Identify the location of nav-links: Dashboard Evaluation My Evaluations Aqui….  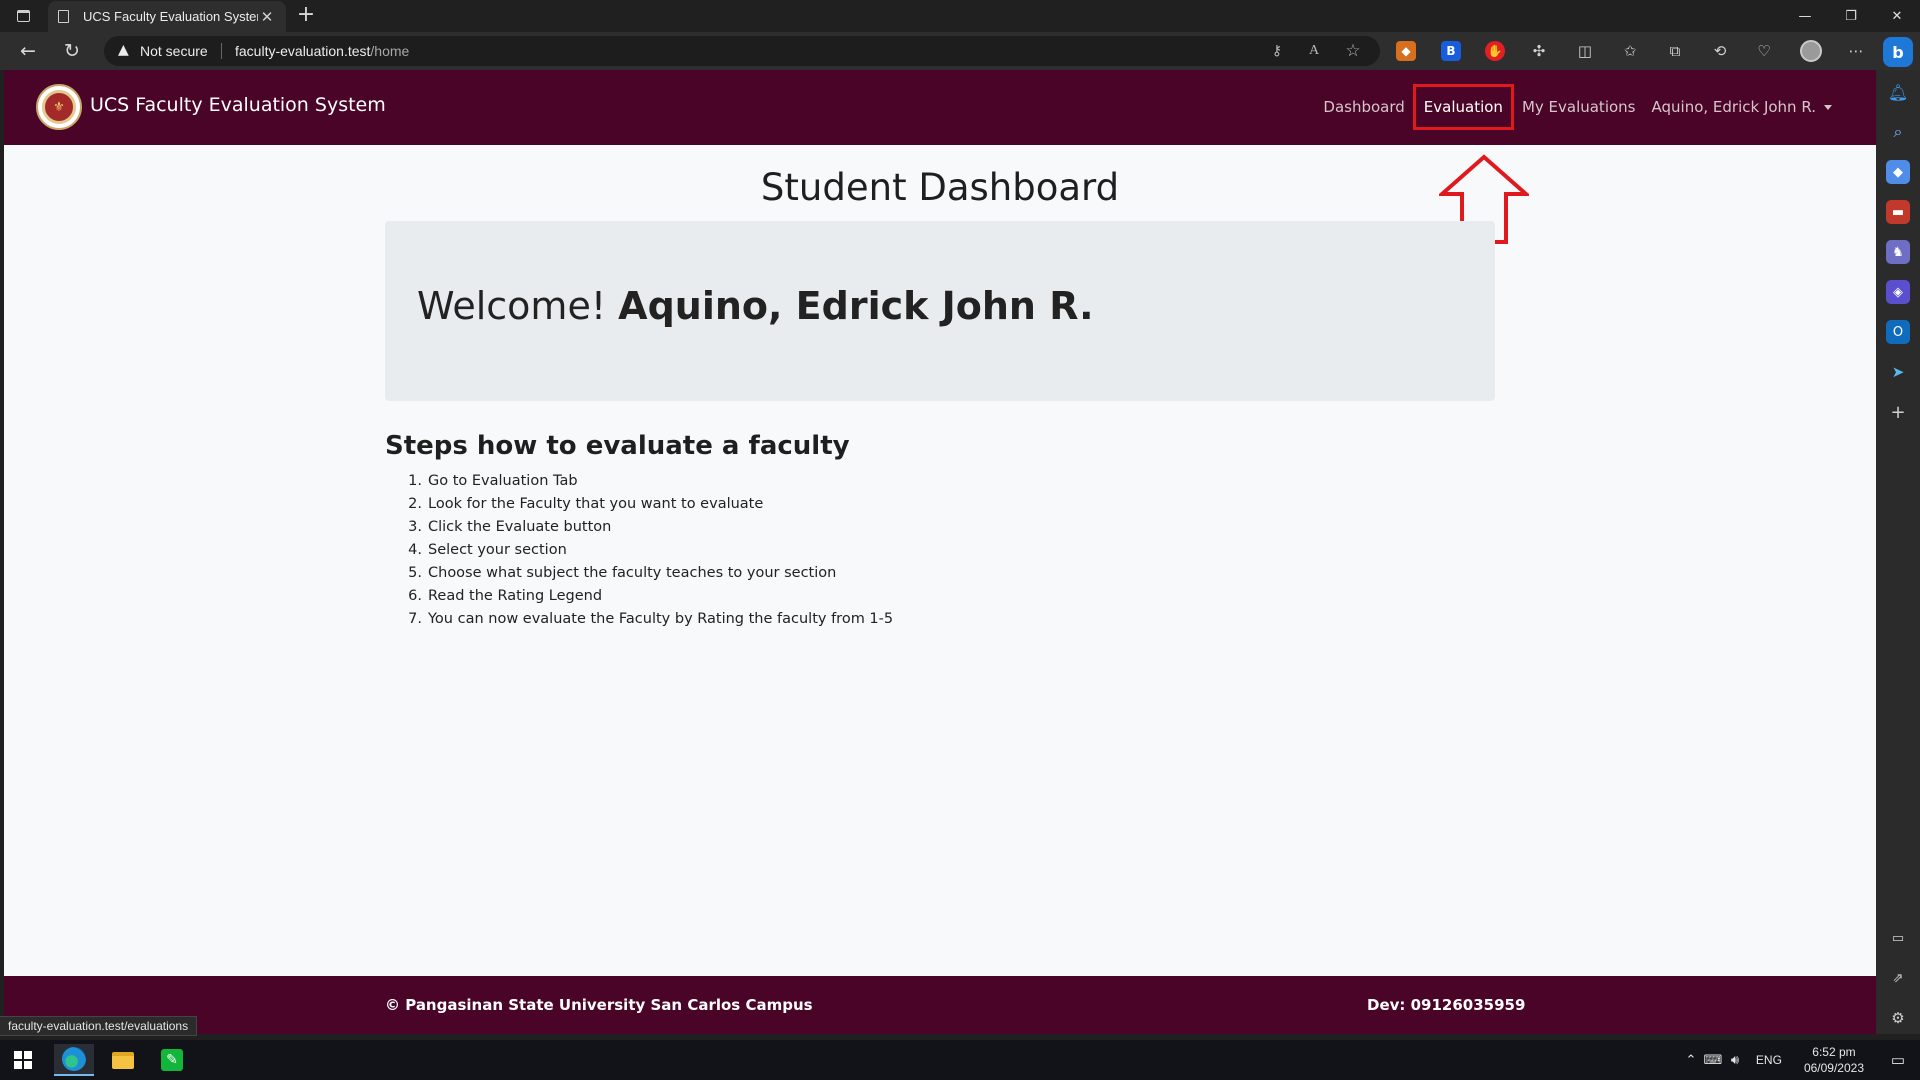
(1577, 107).